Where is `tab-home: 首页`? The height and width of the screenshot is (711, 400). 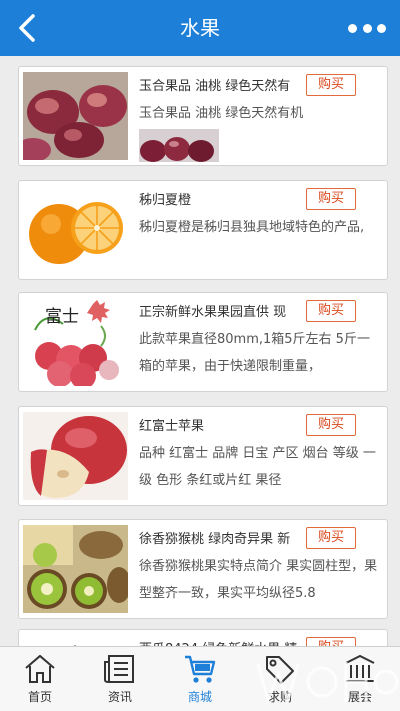 tab-home: 首页 is located at coordinates (40, 679).